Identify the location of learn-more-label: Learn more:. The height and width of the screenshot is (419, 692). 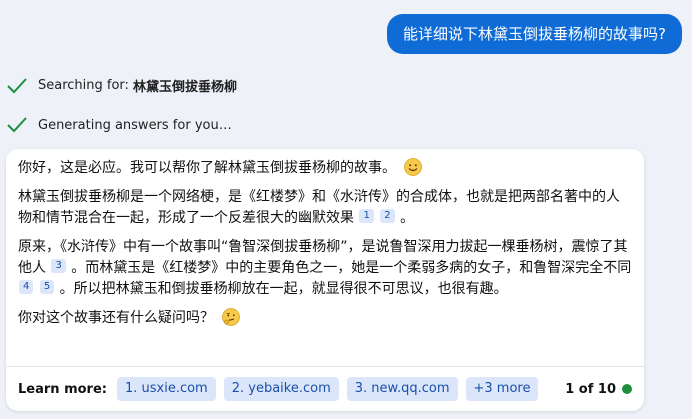
(62, 389).